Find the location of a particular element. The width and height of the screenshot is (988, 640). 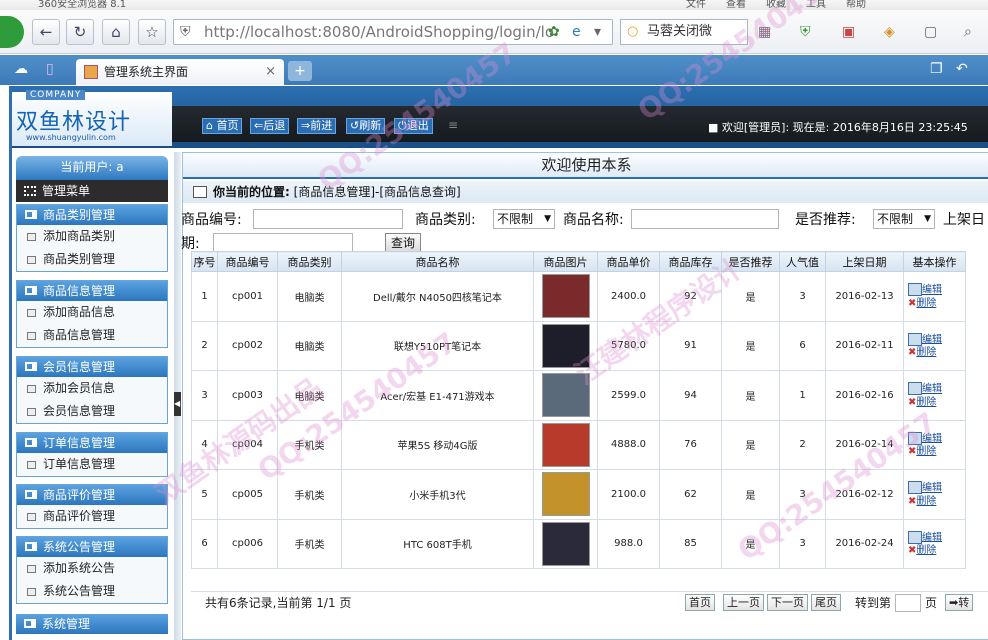

refresh-button: ↺刷新 is located at coordinates (366, 126).